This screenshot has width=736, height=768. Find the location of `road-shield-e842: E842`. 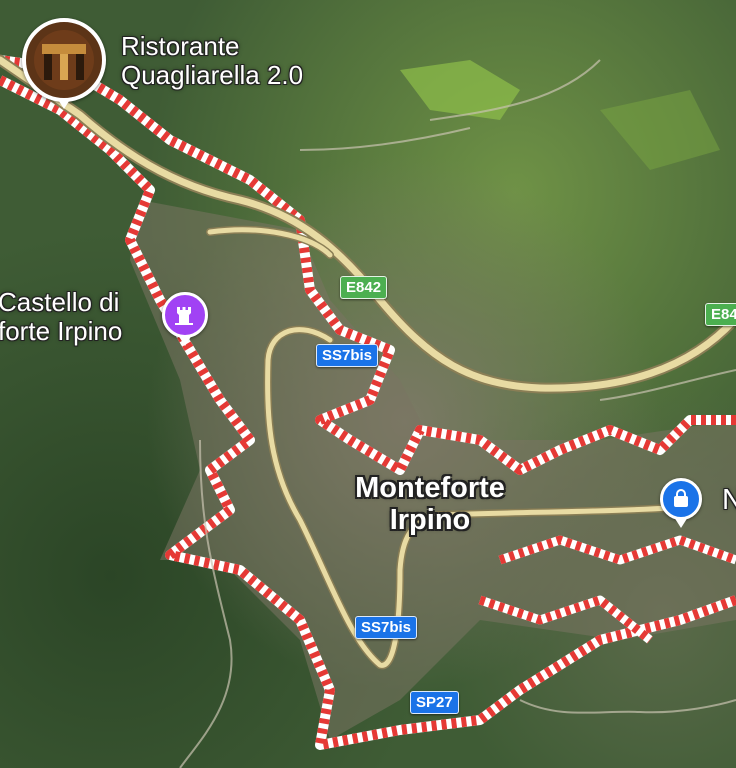

road-shield-e842: E842 is located at coordinates (364, 287).